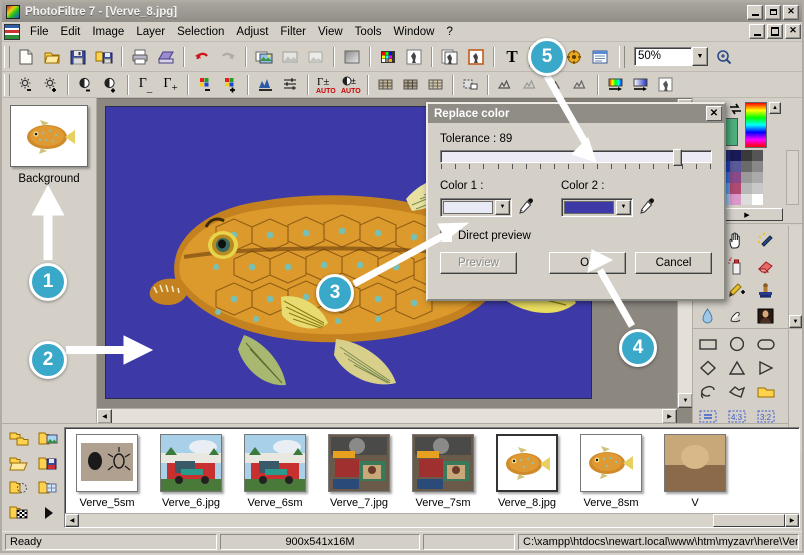 This screenshot has width=804, height=555. Describe the element at coordinates (432, 520) in the screenshot. I see `filmstrip-scrollbar: ◀ ▶` at that location.